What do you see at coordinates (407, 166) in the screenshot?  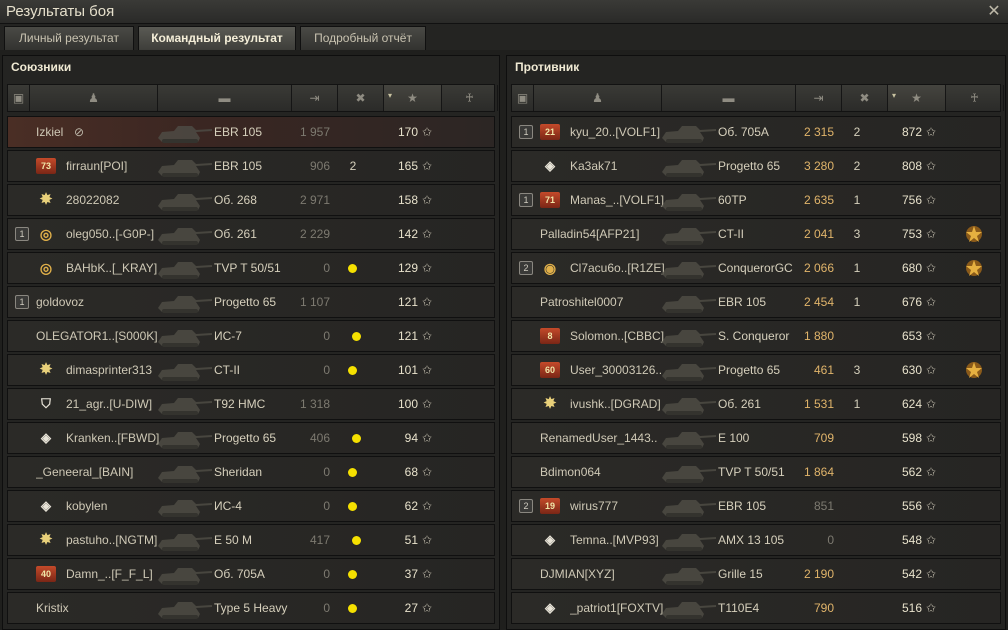 I see `xp-value: 165` at bounding box center [407, 166].